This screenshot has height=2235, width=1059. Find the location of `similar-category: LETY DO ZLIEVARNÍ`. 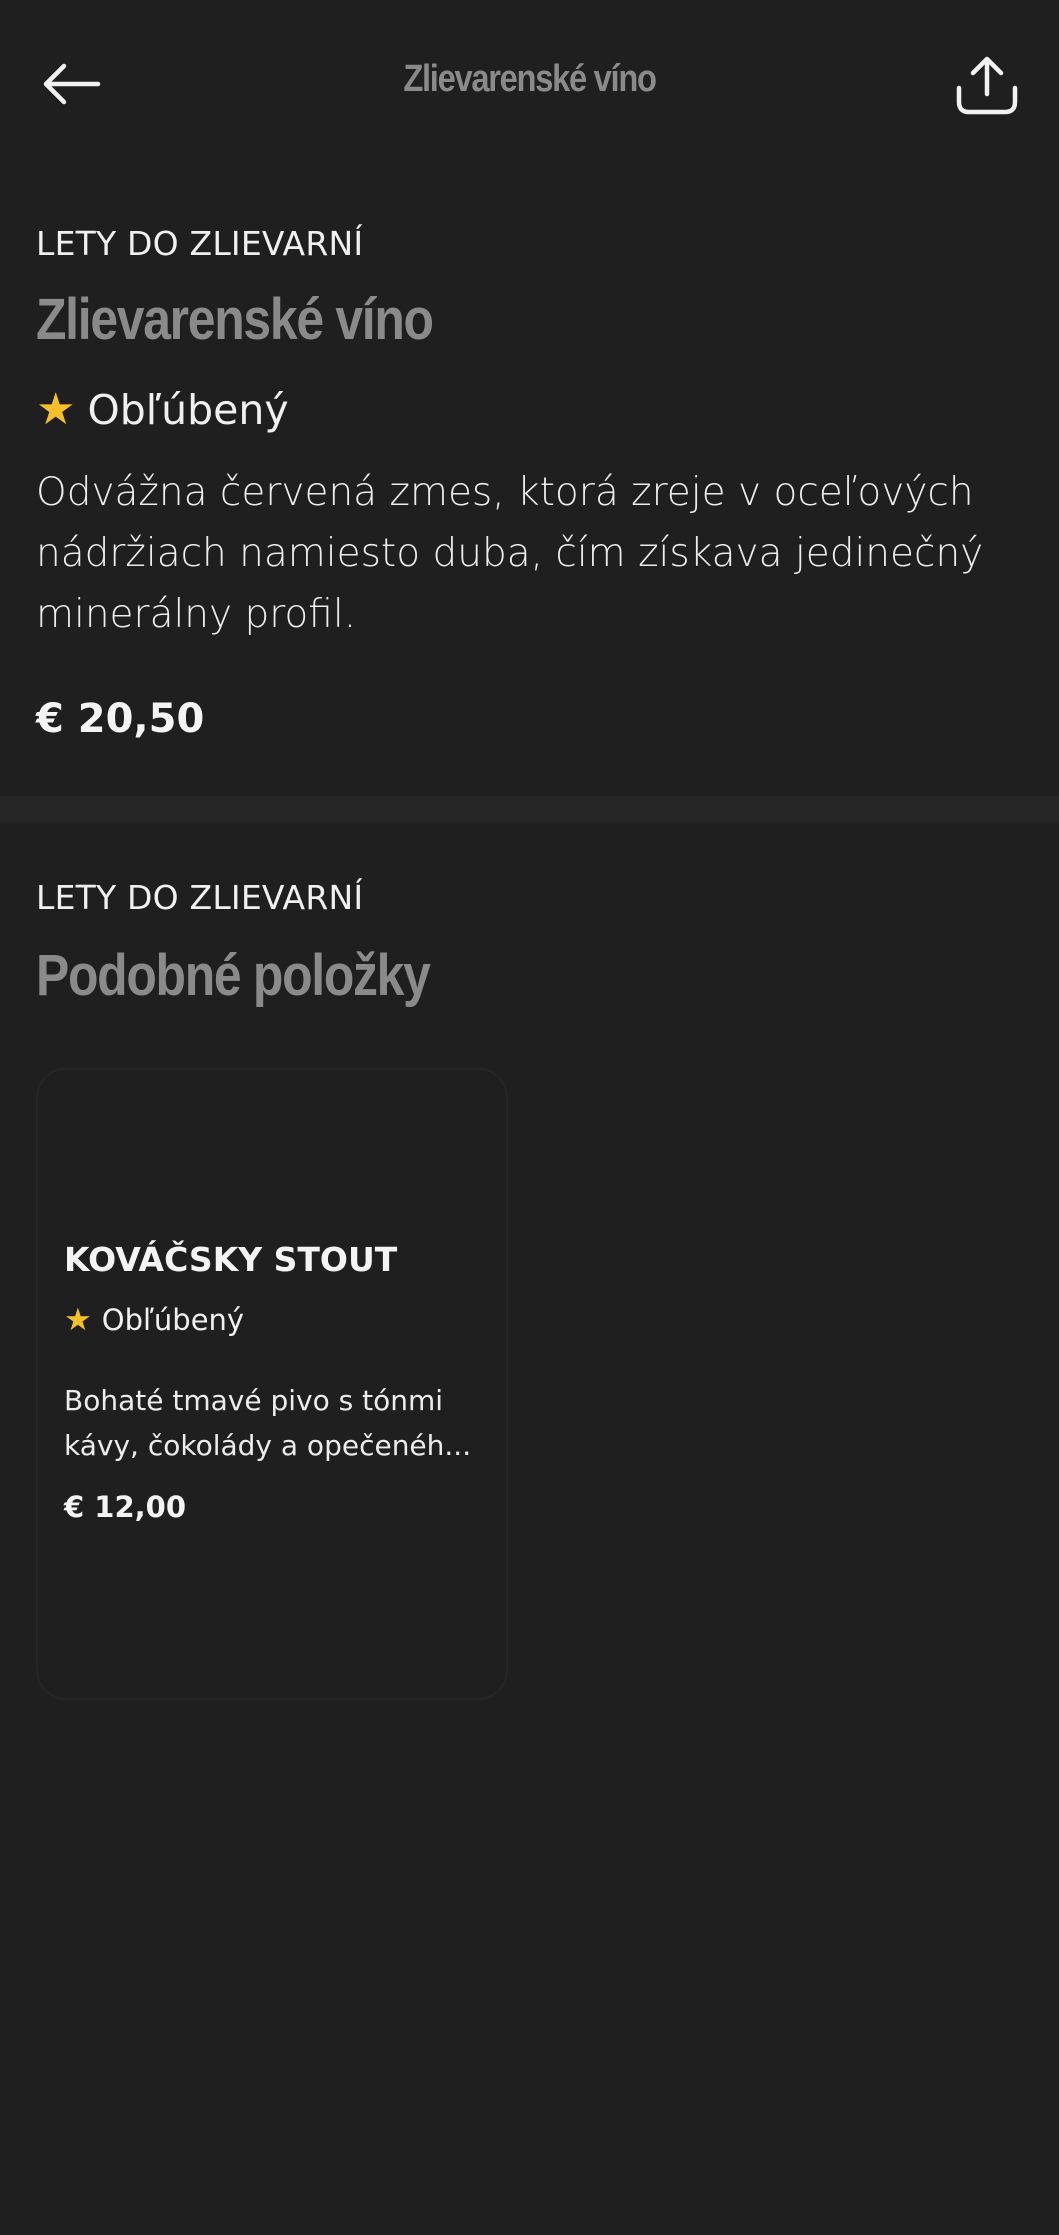

similar-category: LETY DO ZLIEVARNÍ is located at coordinates (200, 897).